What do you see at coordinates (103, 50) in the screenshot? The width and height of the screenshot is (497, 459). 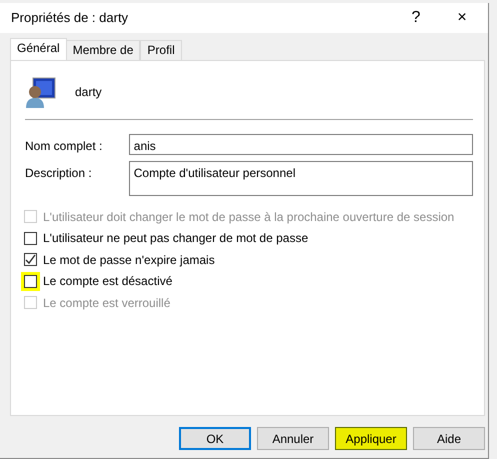 I see `tab: Membre de` at bounding box center [103, 50].